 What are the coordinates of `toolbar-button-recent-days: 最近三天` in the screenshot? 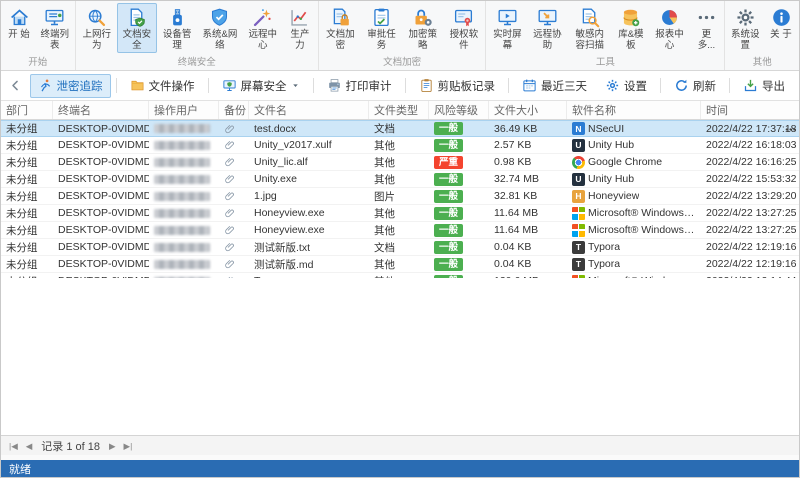 It's located at (554, 86).